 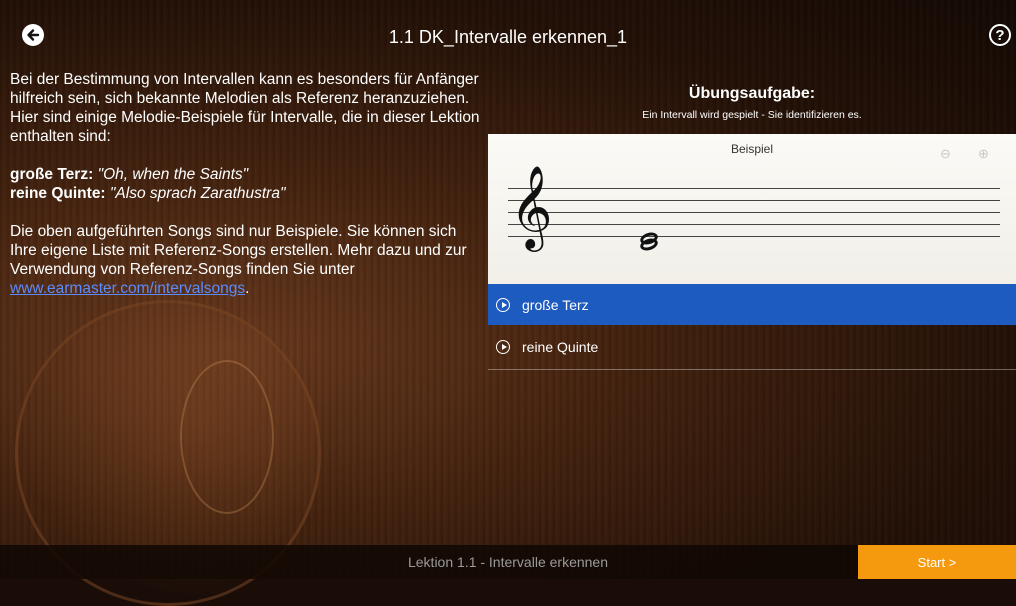 I want to click on answer-label: große Terz, so click(x=555, y=304).